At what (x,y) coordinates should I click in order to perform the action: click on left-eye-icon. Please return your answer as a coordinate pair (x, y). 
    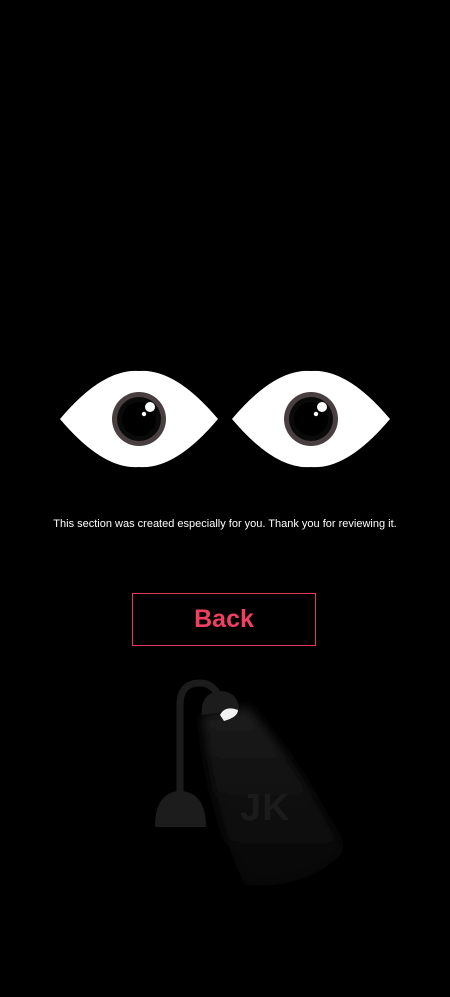
    Looking at the image, I should click on (139, 419).